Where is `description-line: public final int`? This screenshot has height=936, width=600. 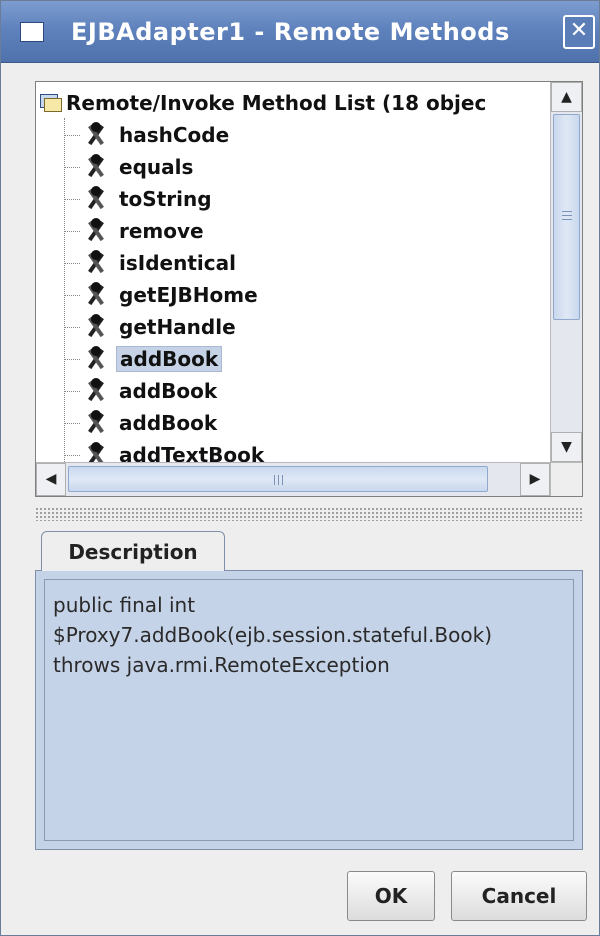
description-line: public final int is located at coordinates (124, 605).